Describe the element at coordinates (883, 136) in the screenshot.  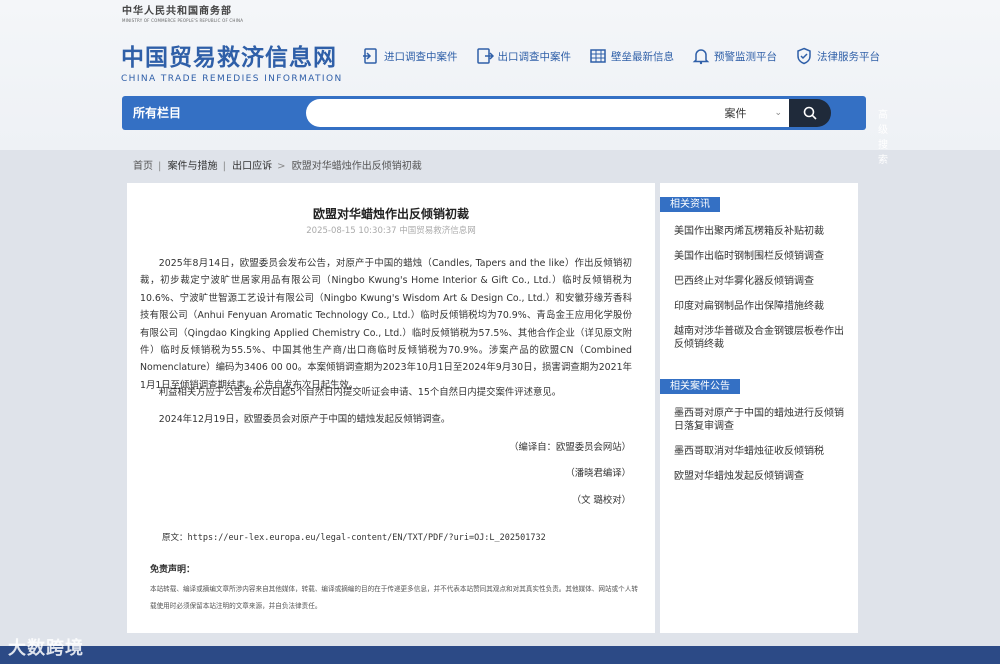
I see `advanced-search-link: 高级搜索` at that location.